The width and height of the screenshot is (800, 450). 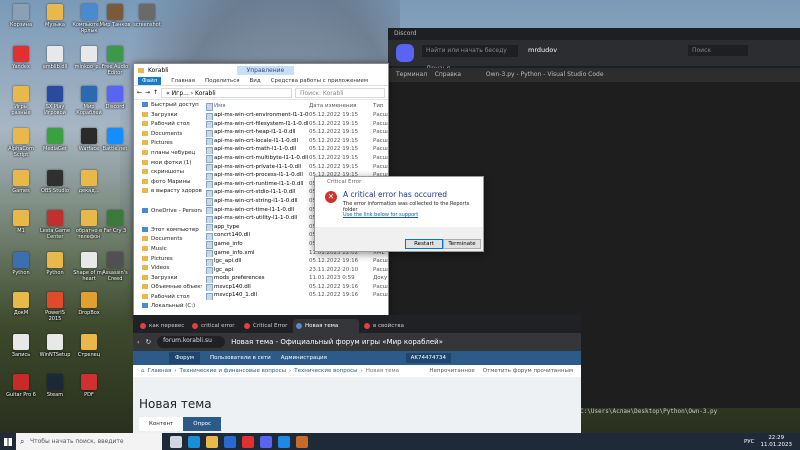 What do you see at coordinates (21, 386) in the screenshot?
I see `desktop-icon: Guitar Pro 6` at bounding box center [21, 386].